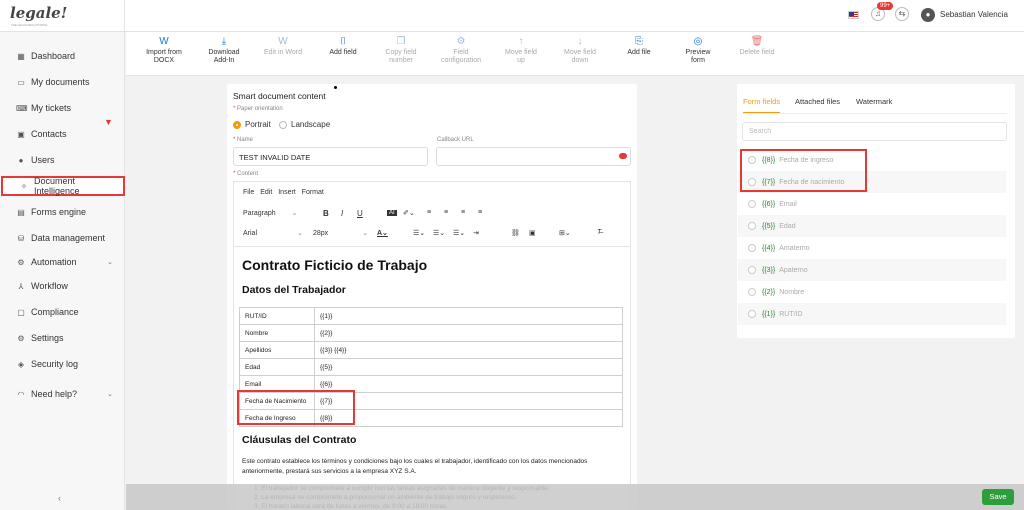  I want to click on toolbar-button-sublabel: up, so click(521, 60).